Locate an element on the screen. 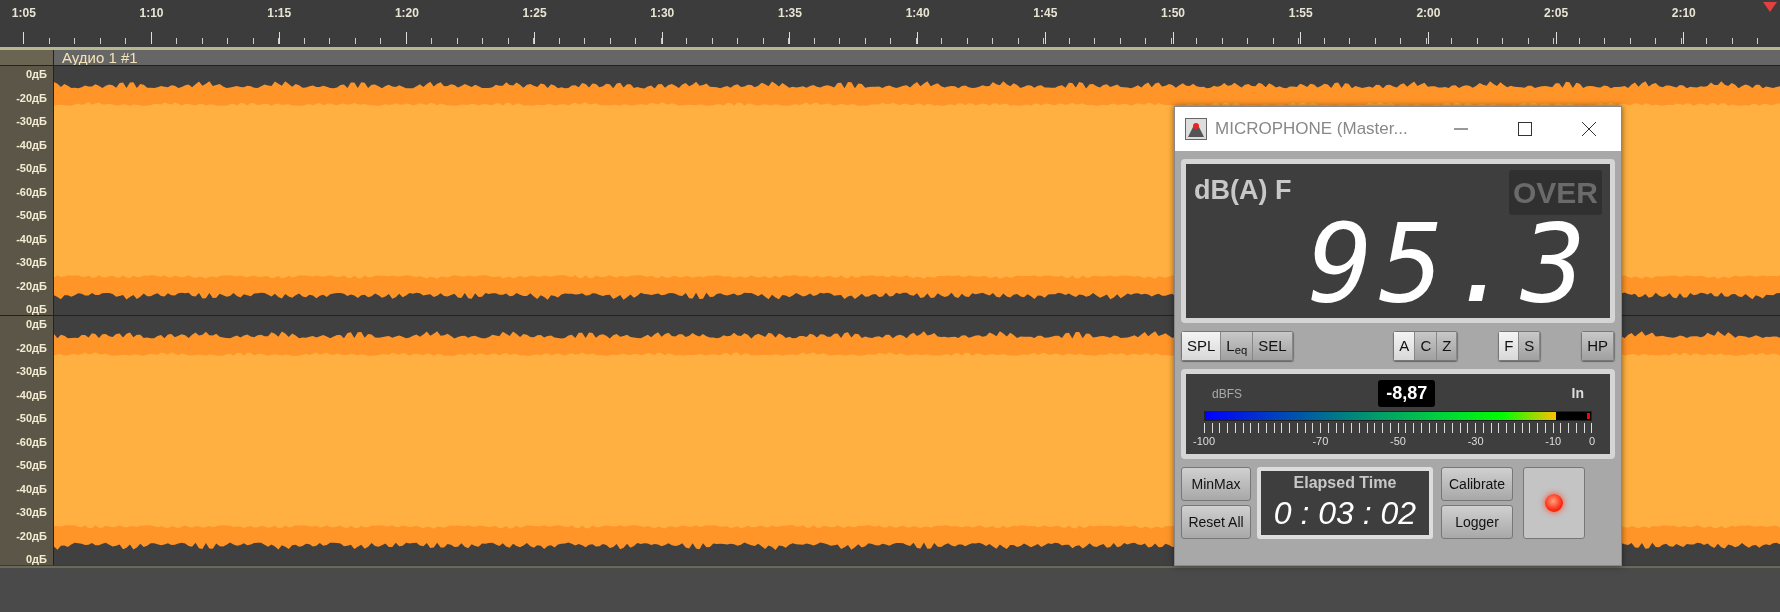 This screenshot has width=1780, height=612. unit-label: dBFS is located at coordinates (1227, 394).